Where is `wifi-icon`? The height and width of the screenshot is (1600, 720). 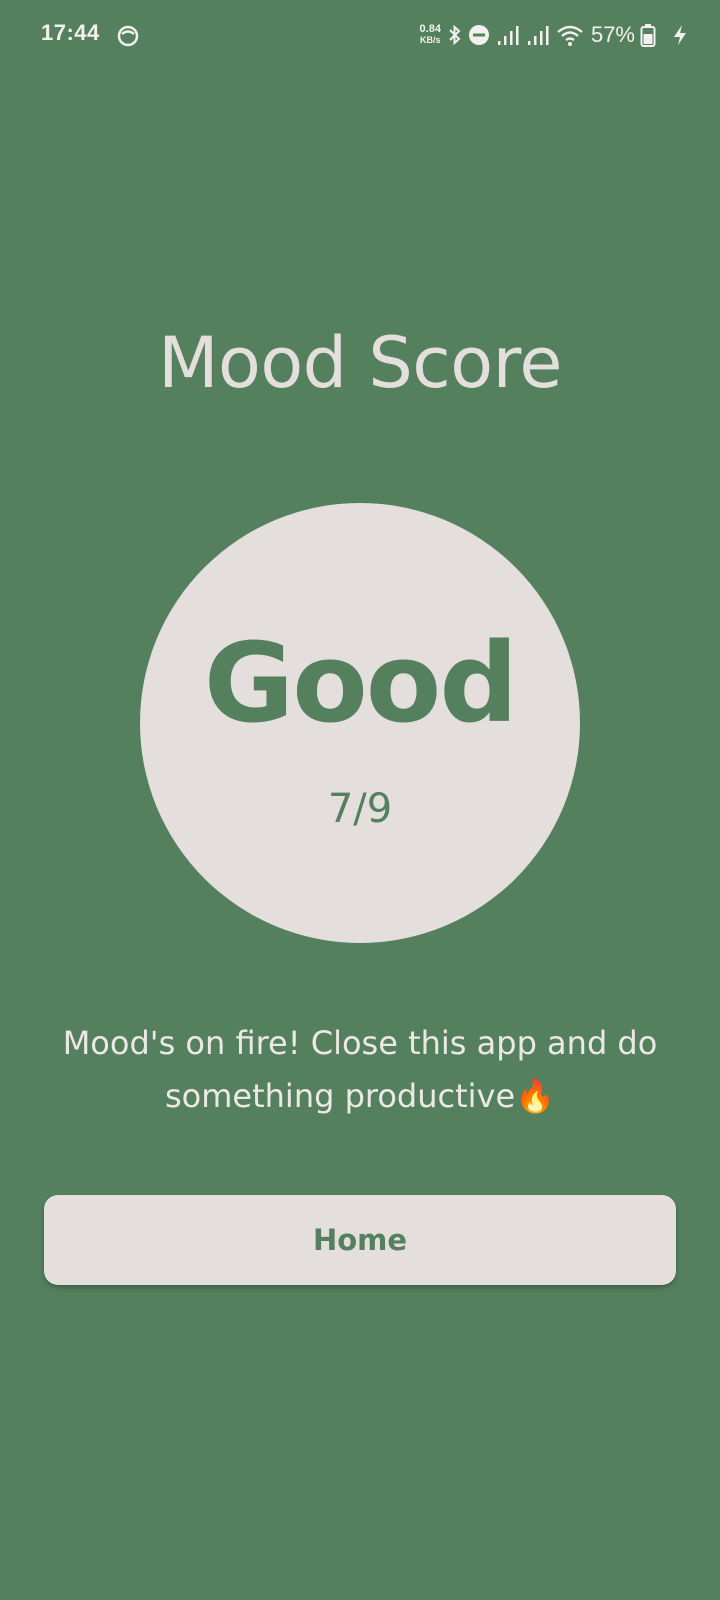 wifi-icon is located at coordinates (570, 35).